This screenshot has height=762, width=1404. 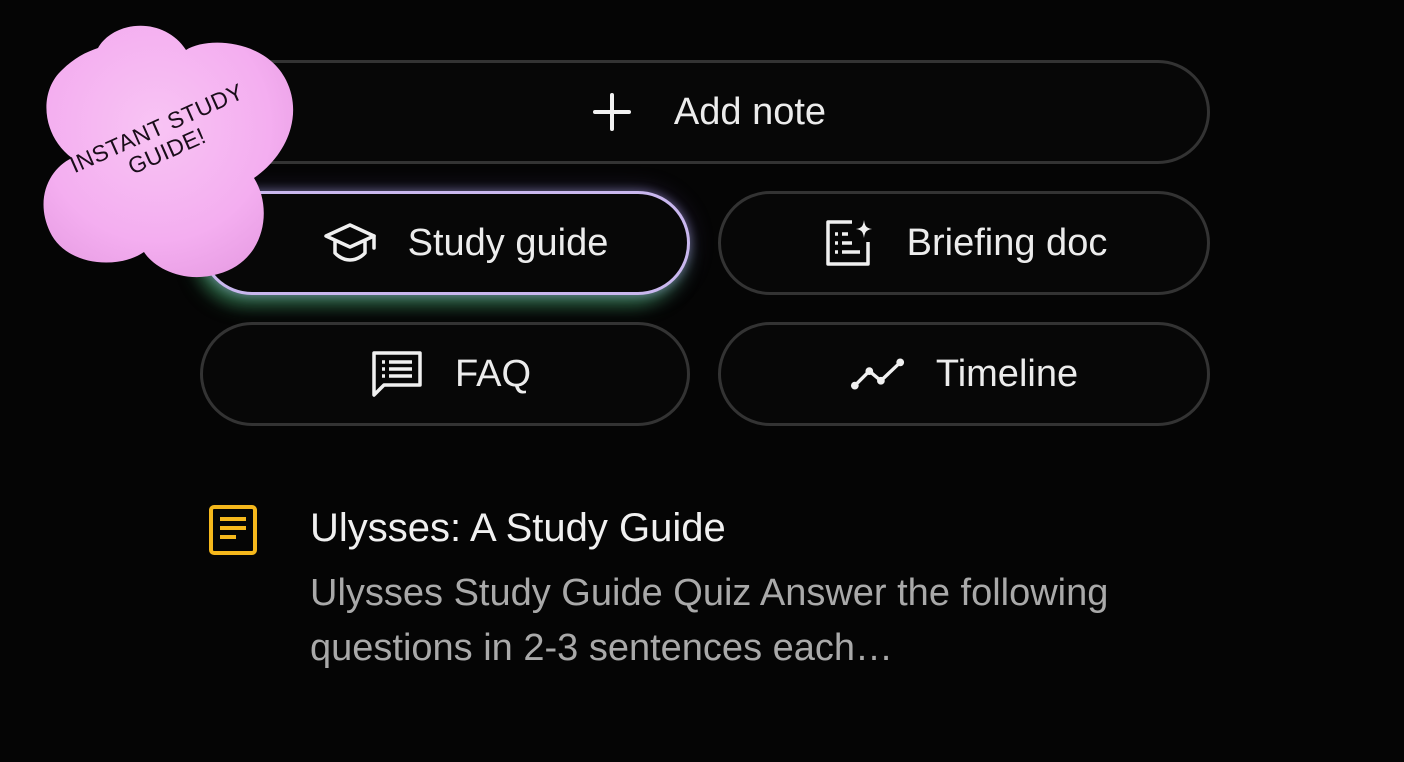 I want to click on faq-label: FAQ, so click(x=493, y=373).